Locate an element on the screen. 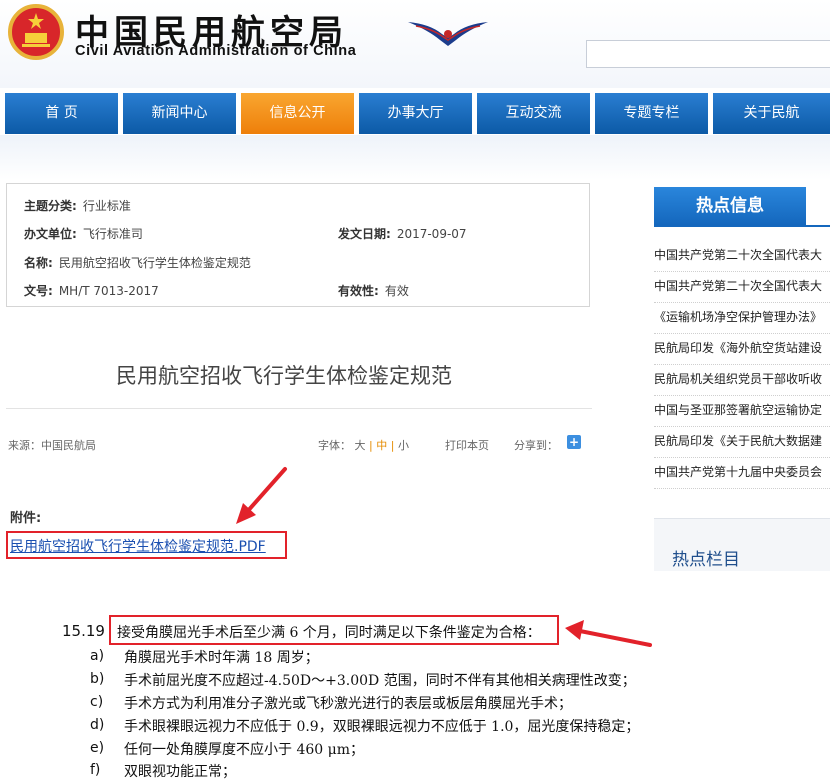  font-sep-2: | is located at coordinates (392, 445).